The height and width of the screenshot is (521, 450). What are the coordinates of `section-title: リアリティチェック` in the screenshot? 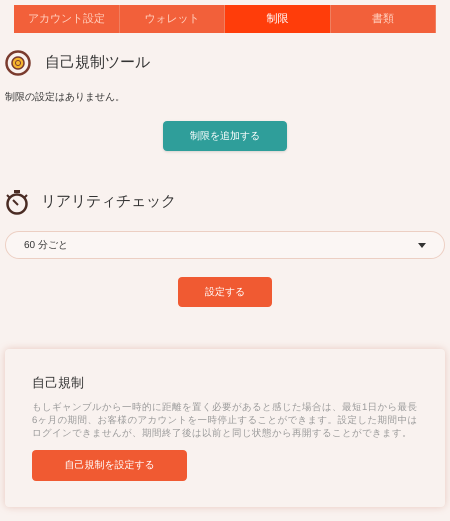 It's located at (108, 202).